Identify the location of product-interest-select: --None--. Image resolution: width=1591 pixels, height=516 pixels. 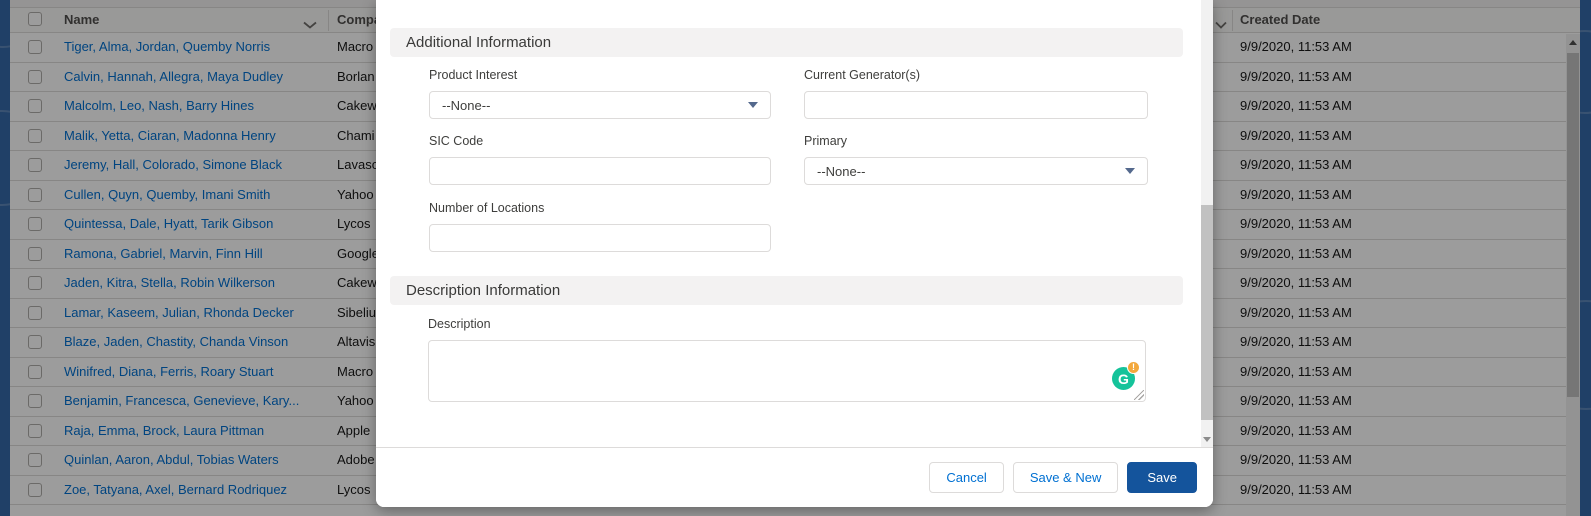
(600, 105).